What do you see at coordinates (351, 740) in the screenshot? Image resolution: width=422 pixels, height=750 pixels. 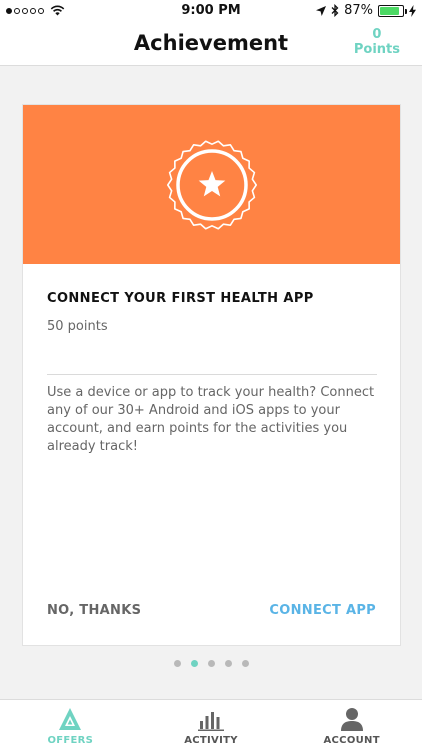 I see `tab-label: ACCOUNT` at bounding box center [351, 740].